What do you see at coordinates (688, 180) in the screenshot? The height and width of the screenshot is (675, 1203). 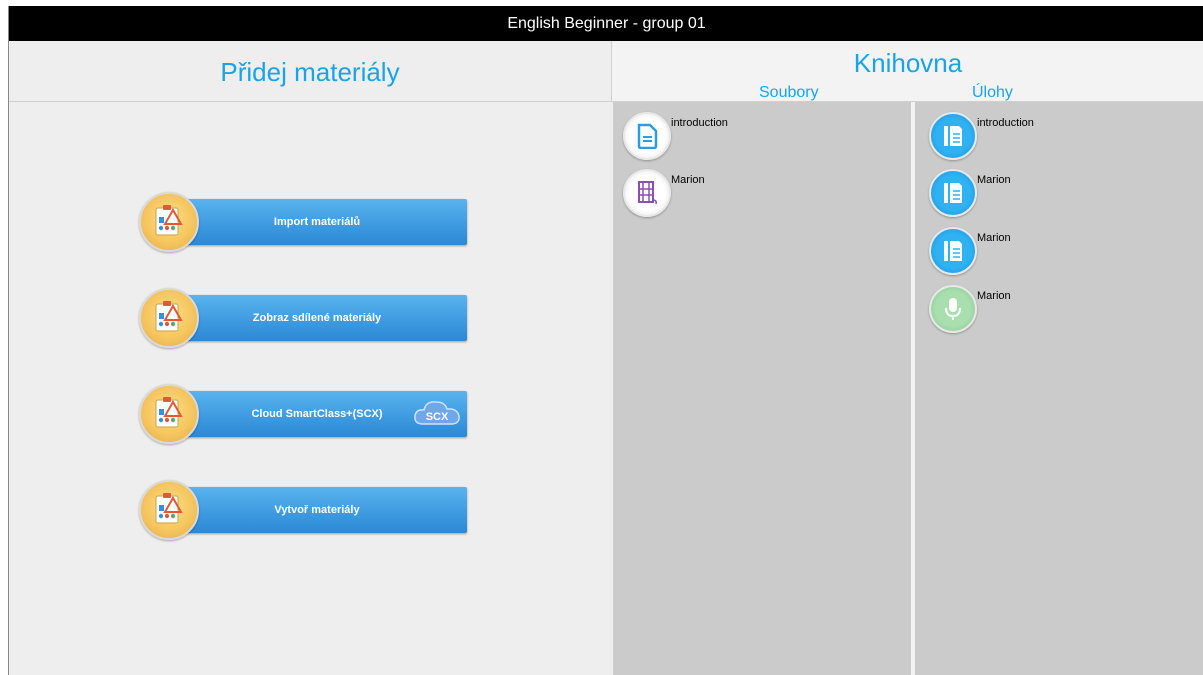 I see `file-name: Marion` at bounding box center [688, 180].